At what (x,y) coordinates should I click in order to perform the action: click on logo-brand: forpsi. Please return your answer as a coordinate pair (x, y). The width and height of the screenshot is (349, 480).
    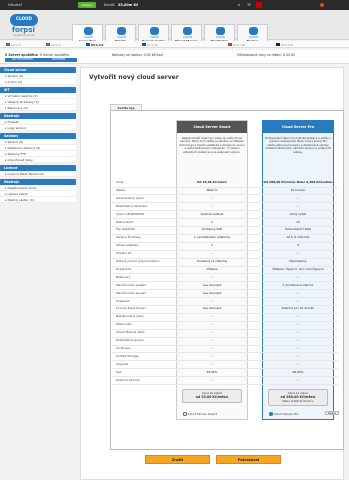
    Looking at the image, I should click on (23, 30).